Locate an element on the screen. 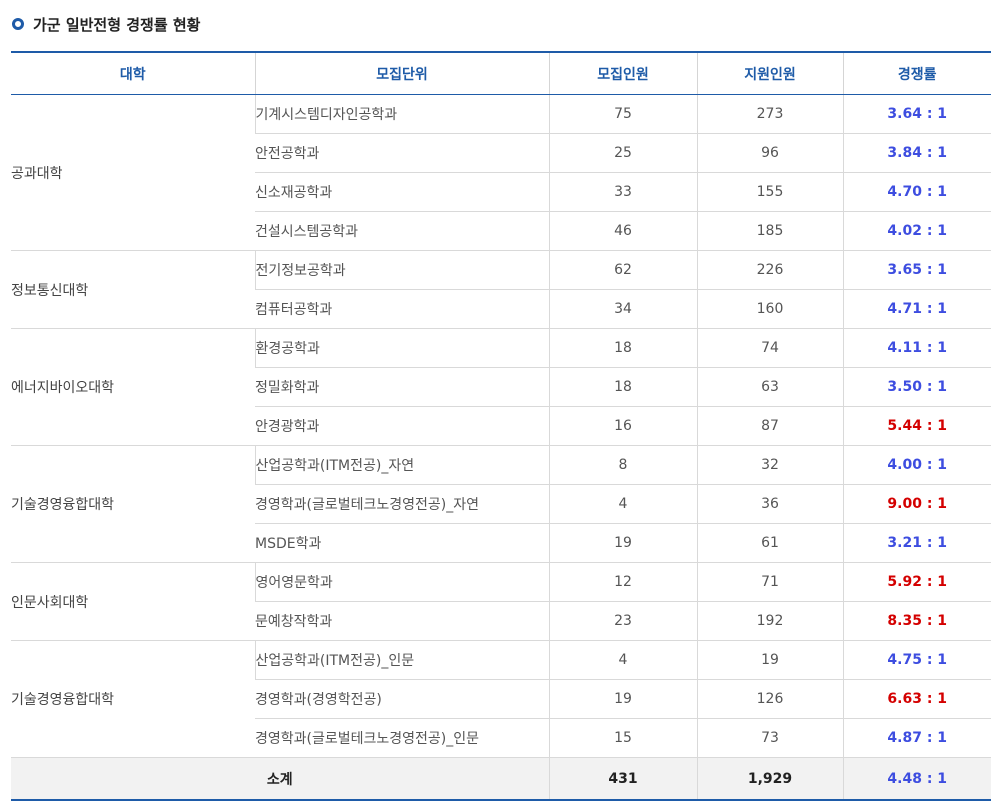  unit-cell: 경영학과(글로벌테크노경영전공)_자연 is located at coordinates (402, 504).